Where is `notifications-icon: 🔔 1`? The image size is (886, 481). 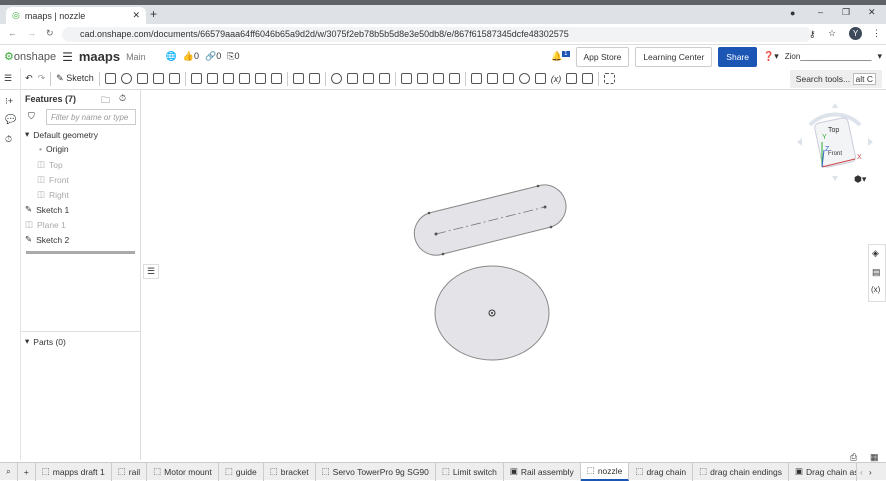
notifications-icon: 🔔 1 is located at coordinates (560, 56).